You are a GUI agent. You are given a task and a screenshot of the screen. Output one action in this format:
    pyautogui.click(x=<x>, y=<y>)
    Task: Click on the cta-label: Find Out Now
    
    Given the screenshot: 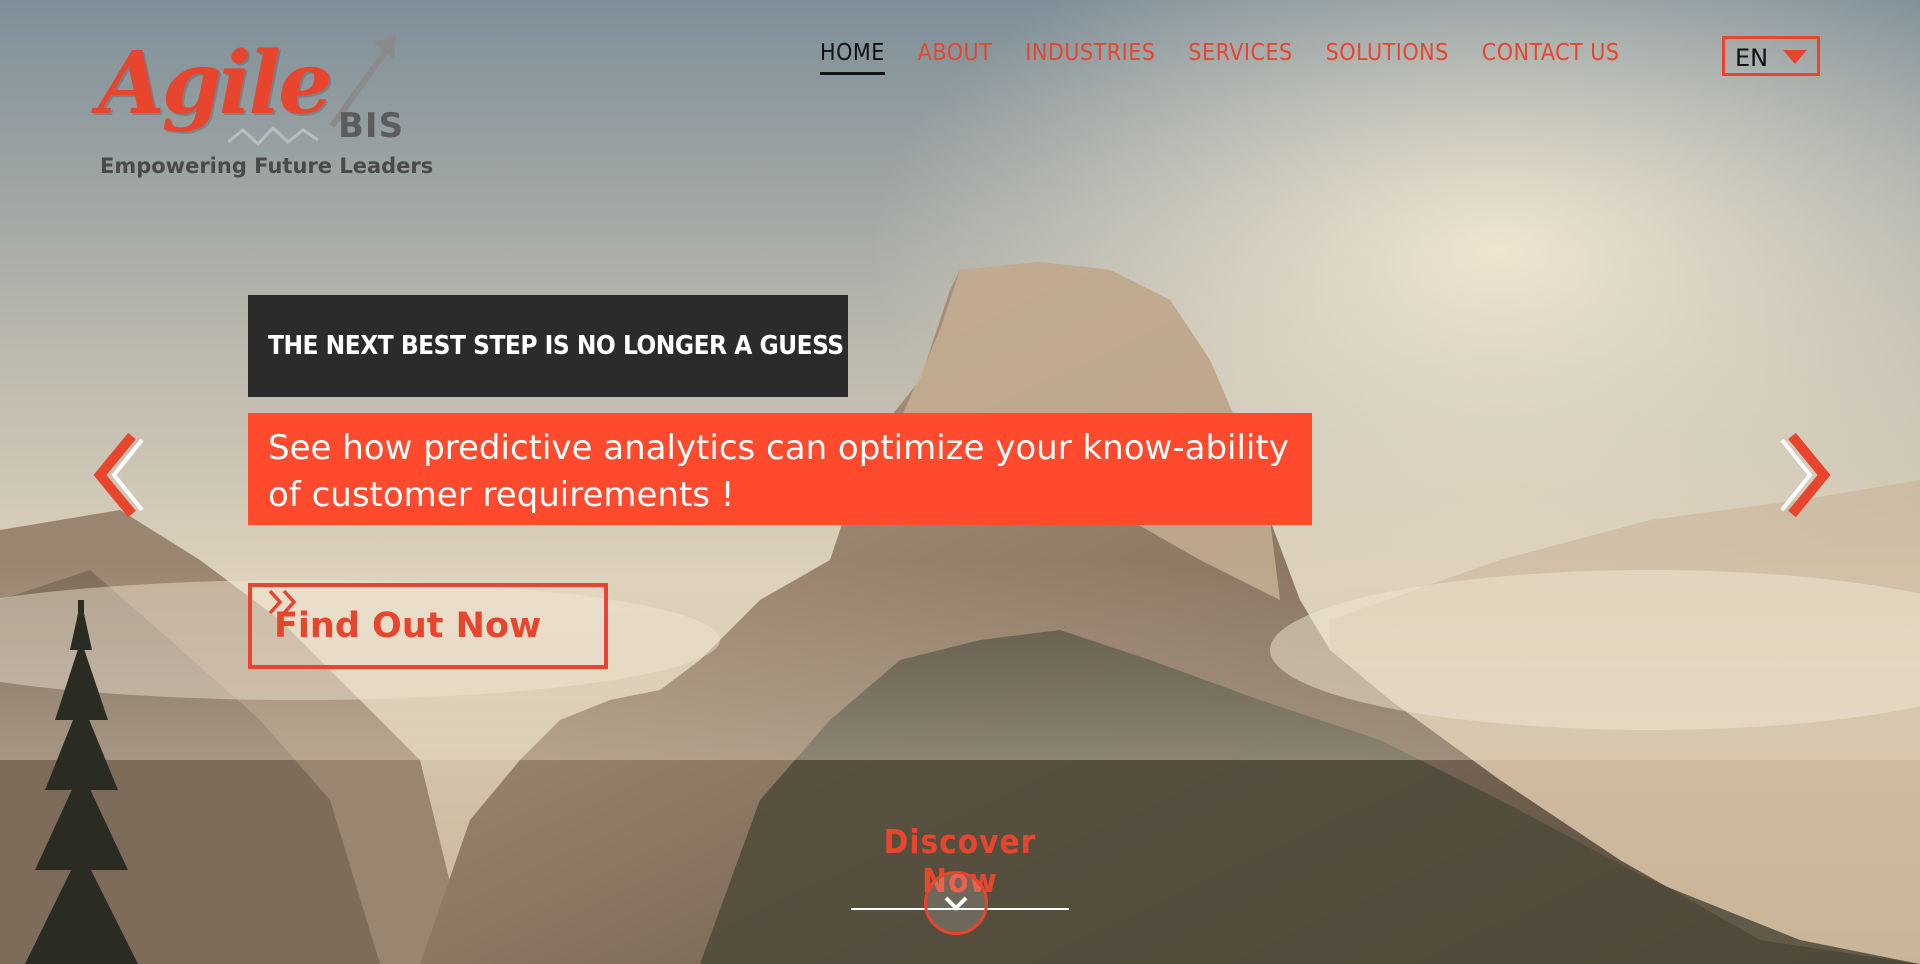 What is the action you would take?
    pyautogui.click(x=408, y=626)
    